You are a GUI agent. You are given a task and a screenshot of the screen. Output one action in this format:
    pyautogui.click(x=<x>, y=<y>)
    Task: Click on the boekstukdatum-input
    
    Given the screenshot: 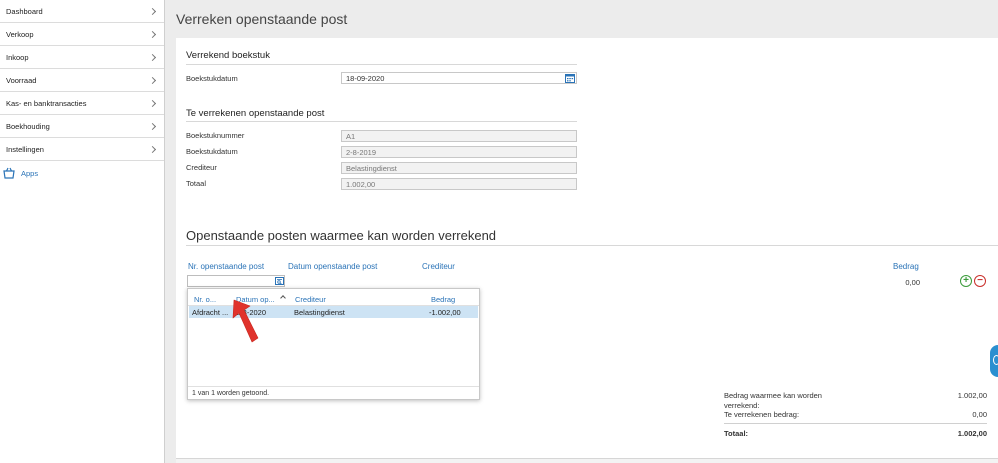 What is the action you would take?
    pyautogui.click(x=459, y=78)
    